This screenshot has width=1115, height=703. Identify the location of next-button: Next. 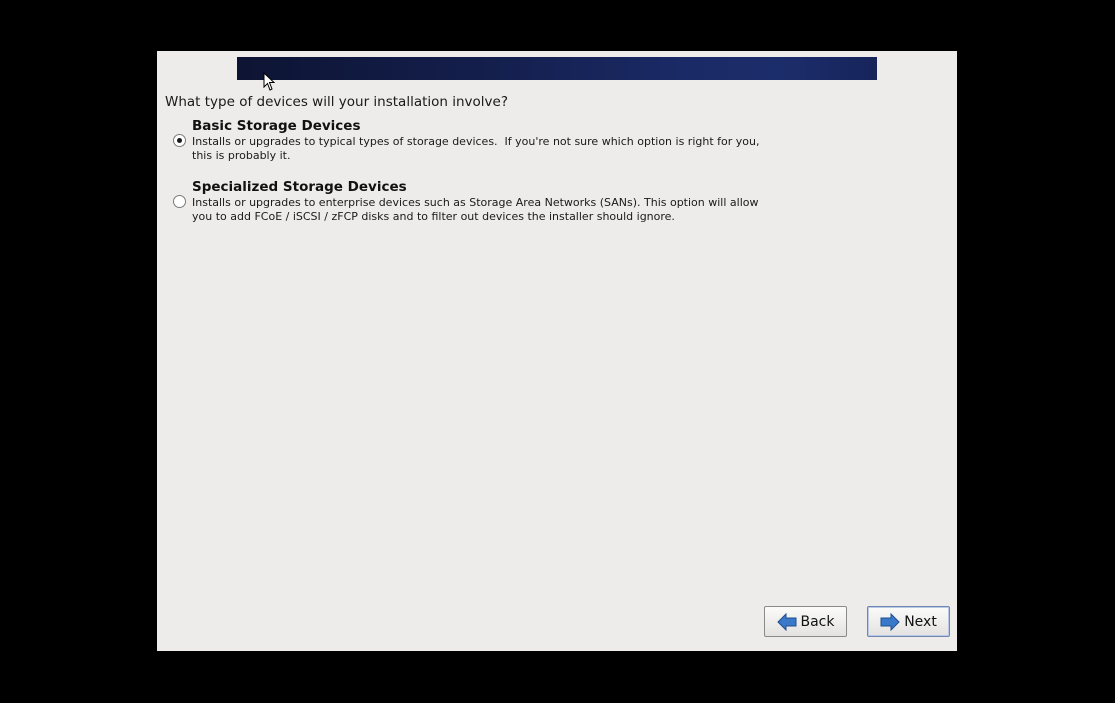
(908, 621).